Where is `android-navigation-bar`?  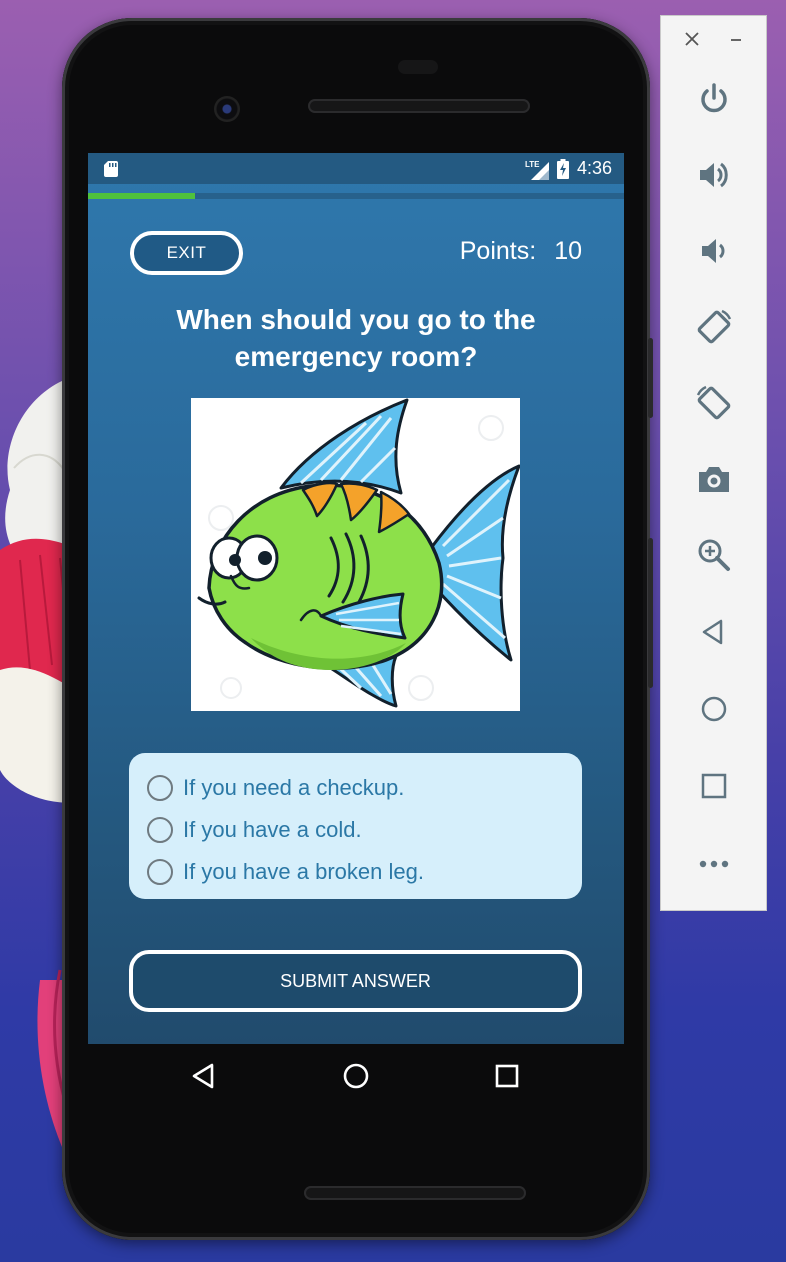
android-navigation-bar is located at coordinates (356, 1076).